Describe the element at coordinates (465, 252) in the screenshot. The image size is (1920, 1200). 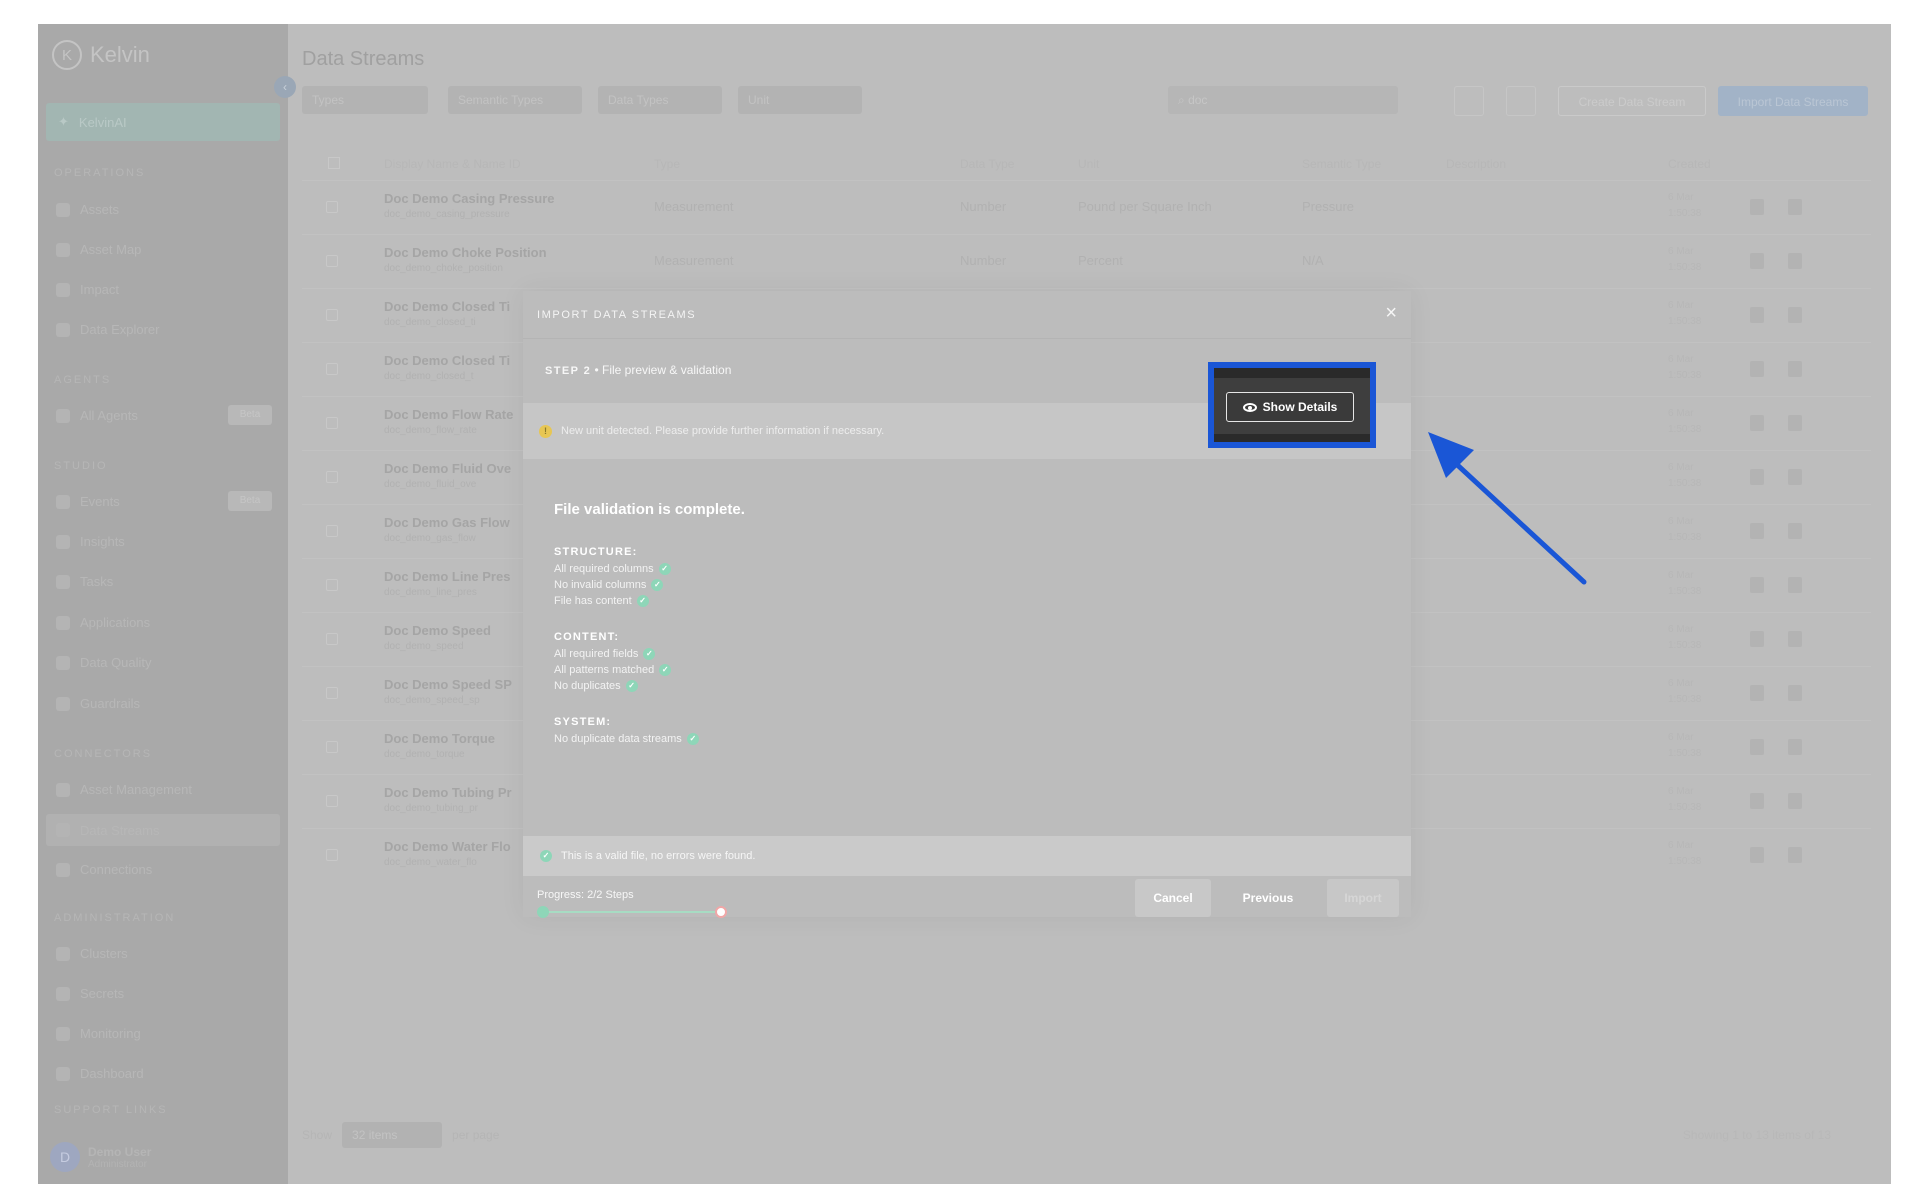
I see `row-name: Doc Demo Choke Position` at that location.